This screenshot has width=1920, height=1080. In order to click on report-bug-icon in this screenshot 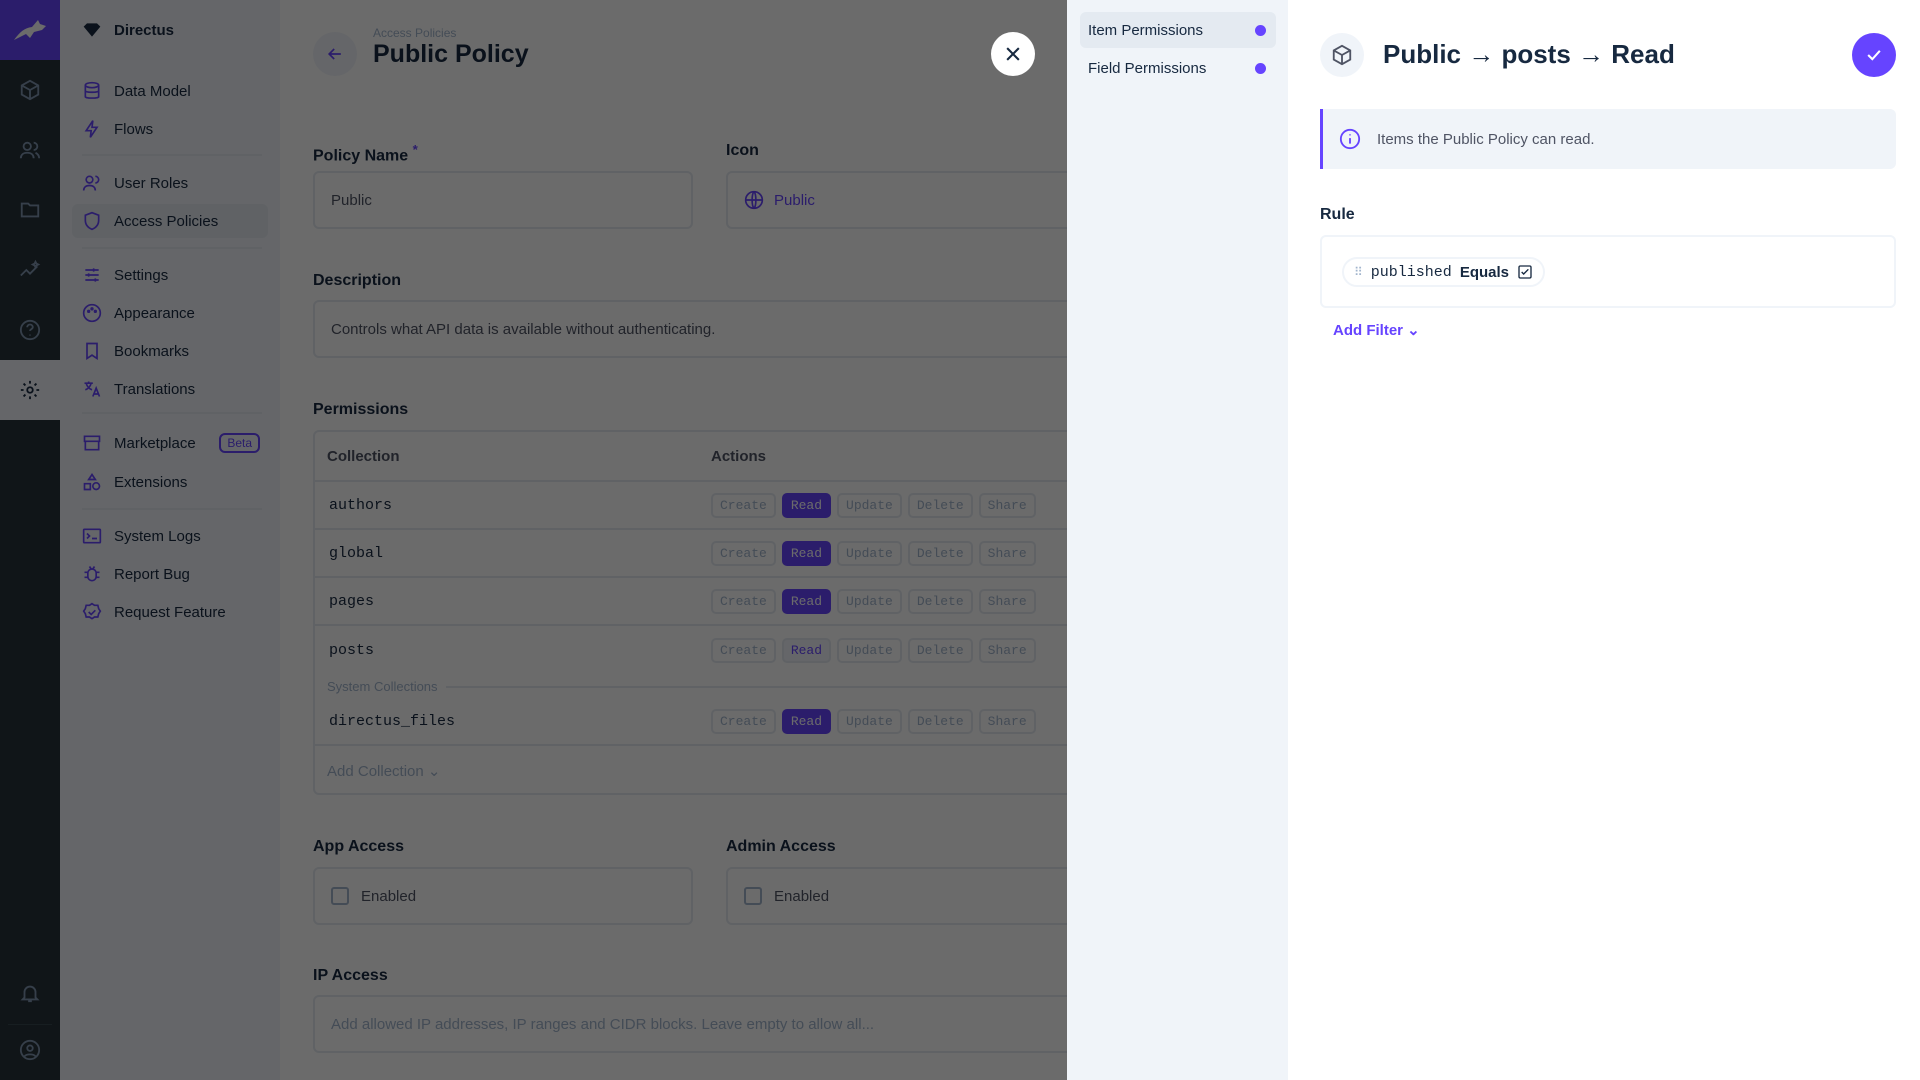, I will do `click(92, 574)`.